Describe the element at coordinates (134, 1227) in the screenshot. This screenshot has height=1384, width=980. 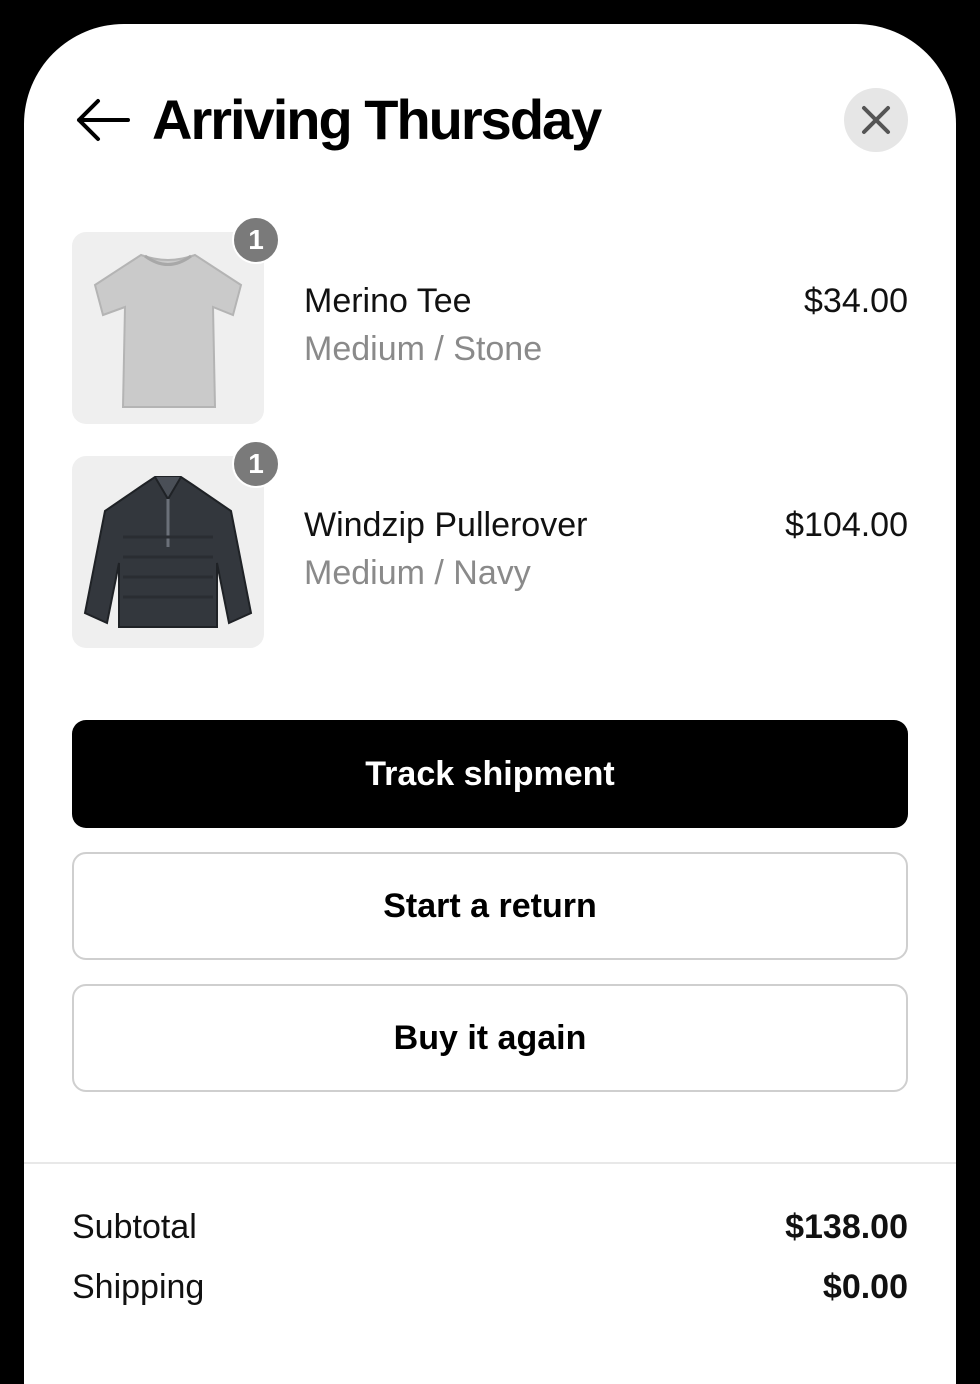
I see `subtotal-label: Subtotal` at that location.